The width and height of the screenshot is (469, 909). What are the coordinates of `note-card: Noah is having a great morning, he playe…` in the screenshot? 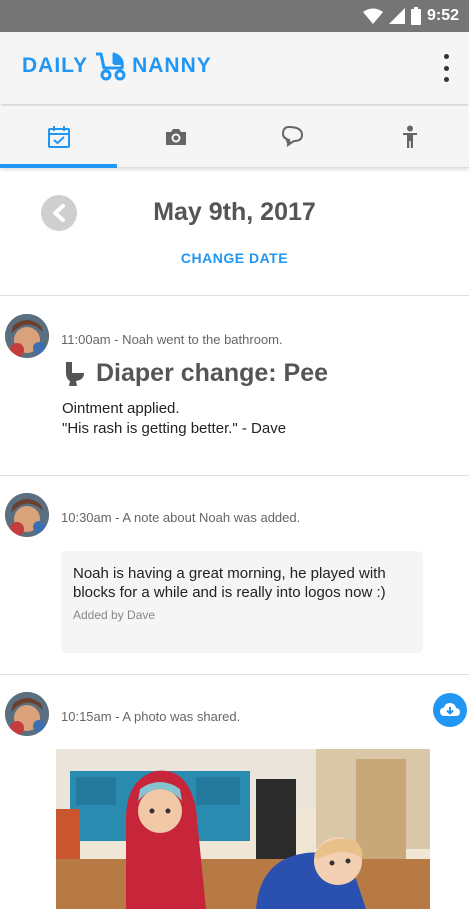 It's located at (242, 602).